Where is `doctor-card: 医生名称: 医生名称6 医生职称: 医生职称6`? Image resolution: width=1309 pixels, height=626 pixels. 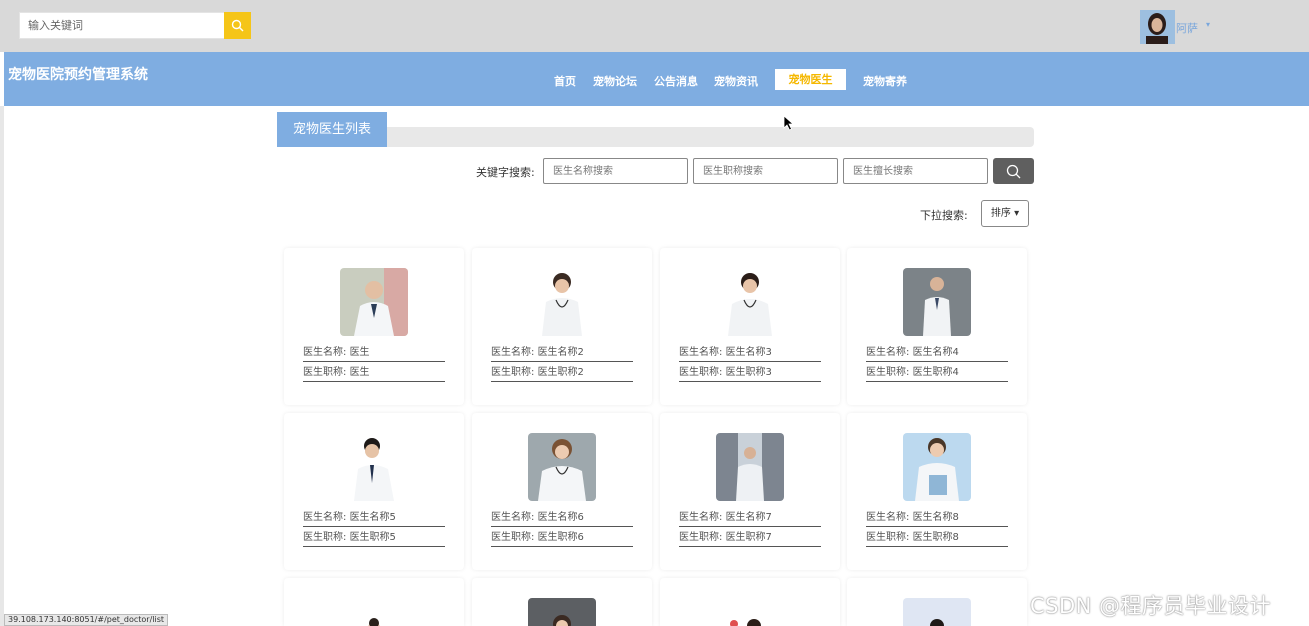 doctor-card: 医生名称: 医生名称6 医生职称: 医生职称6 is located at coordinates (562, 491).